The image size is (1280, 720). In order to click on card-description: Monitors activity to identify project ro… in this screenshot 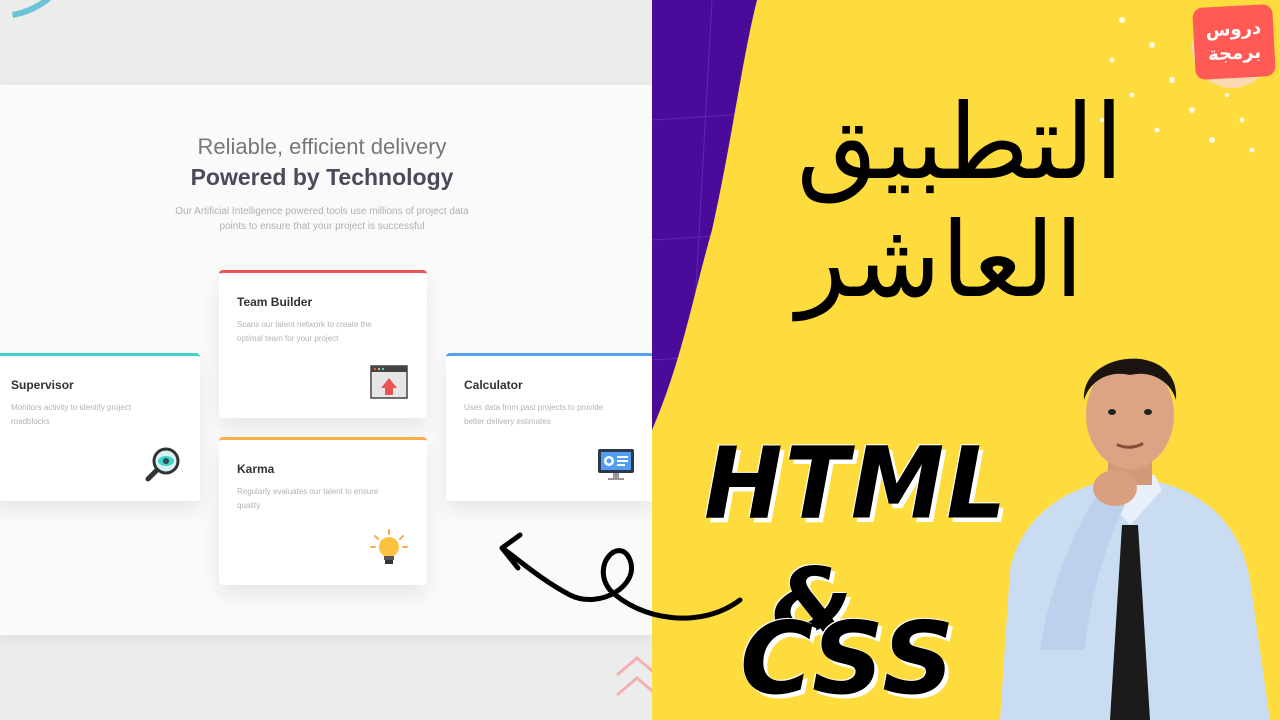, I will do `click(71, 414)`.